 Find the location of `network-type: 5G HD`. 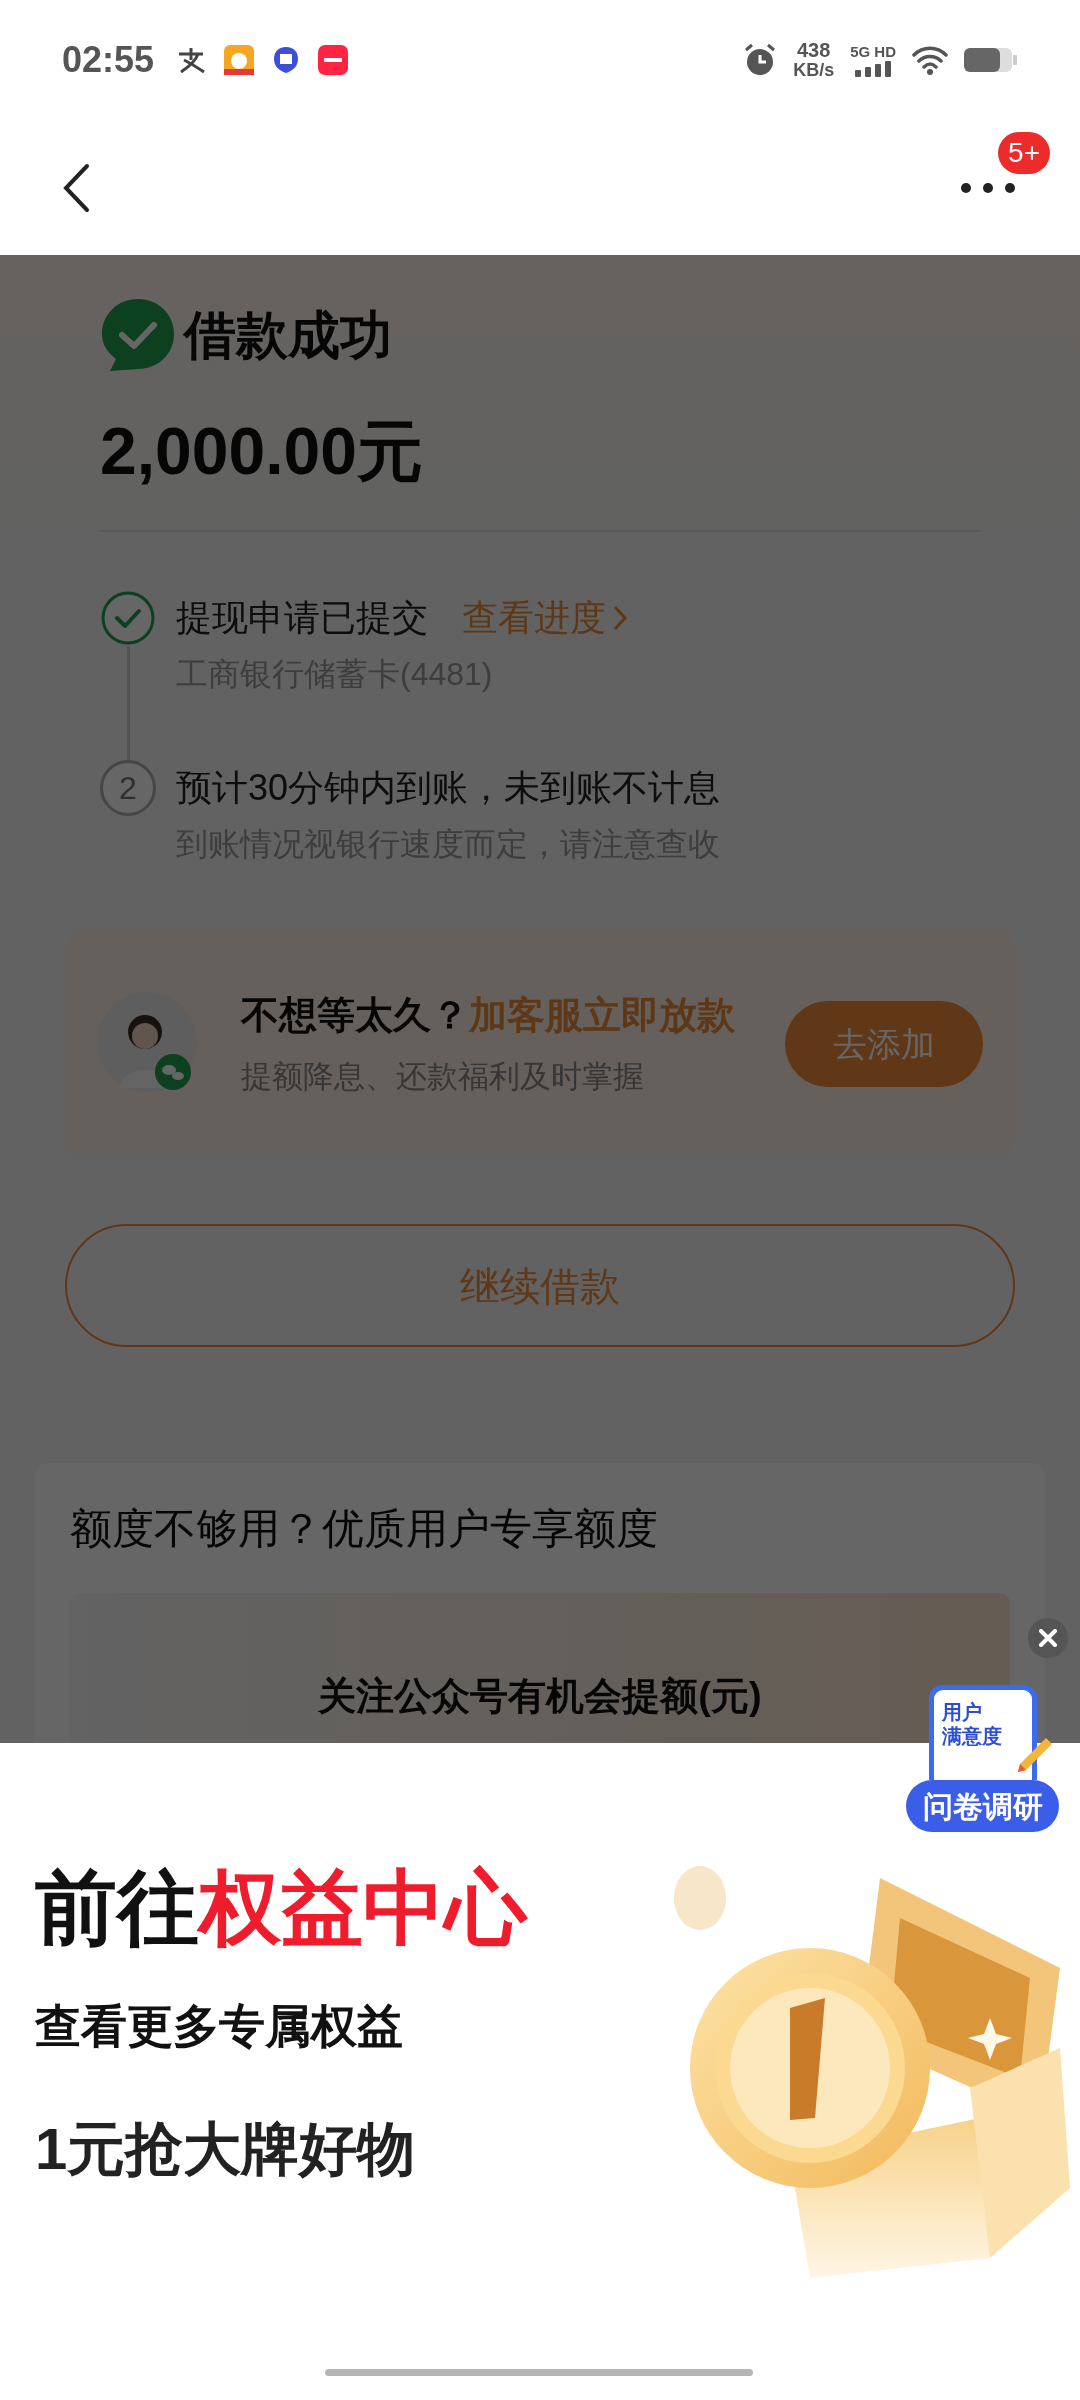

network-type: 5G HD is located at coordinates (873, 52).